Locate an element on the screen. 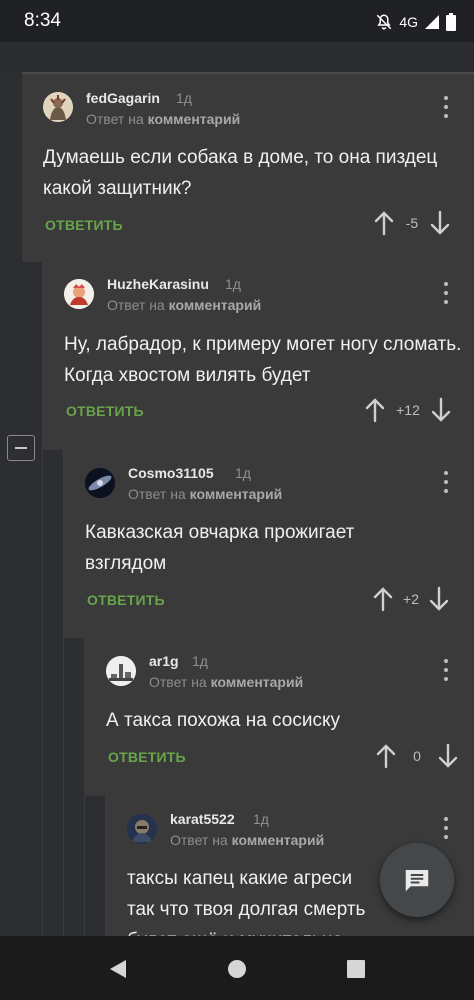  vote-controls: +2 is located at coordinates (411, 599).